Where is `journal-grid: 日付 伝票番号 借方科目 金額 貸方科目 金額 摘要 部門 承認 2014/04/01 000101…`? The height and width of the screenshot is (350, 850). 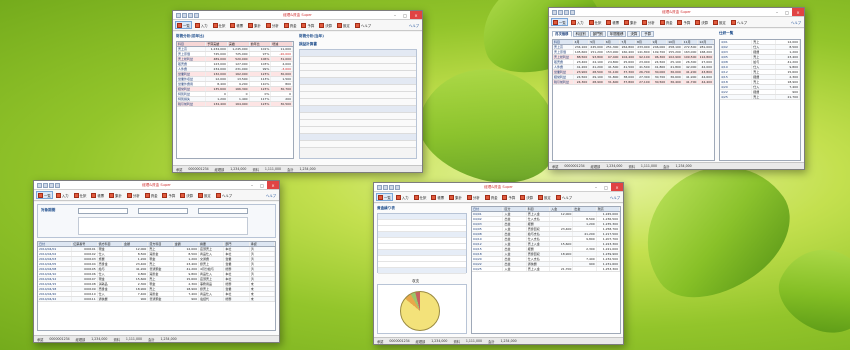 journal-grid: 日付 伝票番号 借方科目 金額 貸方科目 金額 摘要 部門 承認 2014/04/01 000101… is located at coordinates (156, 286).